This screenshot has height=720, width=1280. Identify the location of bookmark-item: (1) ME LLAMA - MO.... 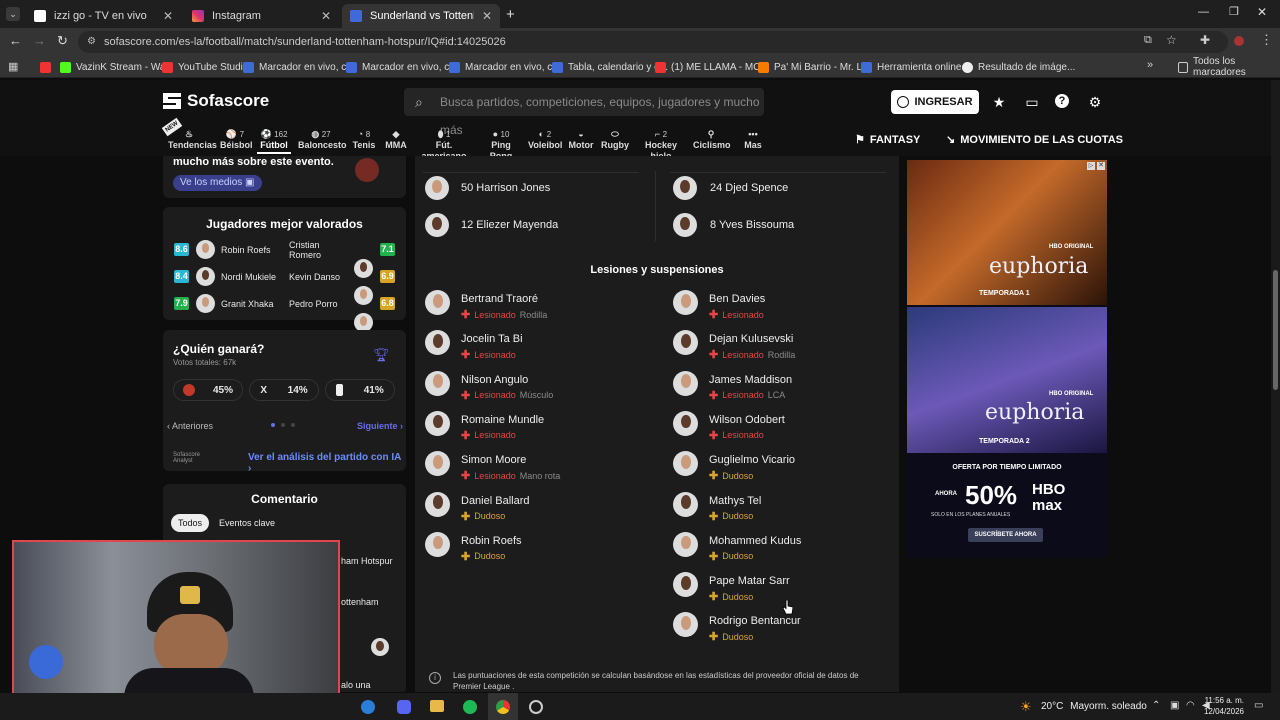
(712, 67).